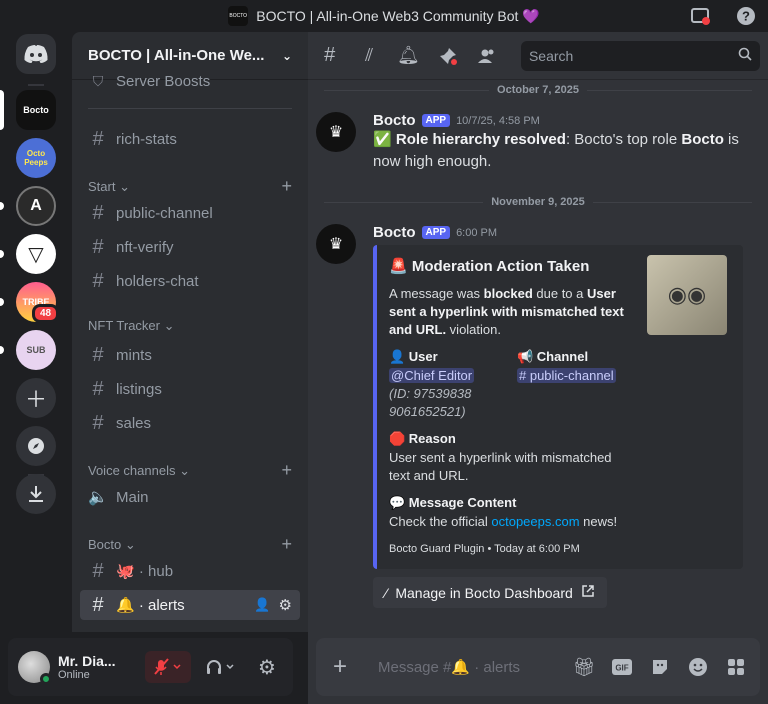 Image resolution: width=768 pixels, height=704 pixels. What do you see at coordinates (368, 56) in the screenshot?
I see `pinned-messages-icon: ⫽` at bounding box center [368, 56].